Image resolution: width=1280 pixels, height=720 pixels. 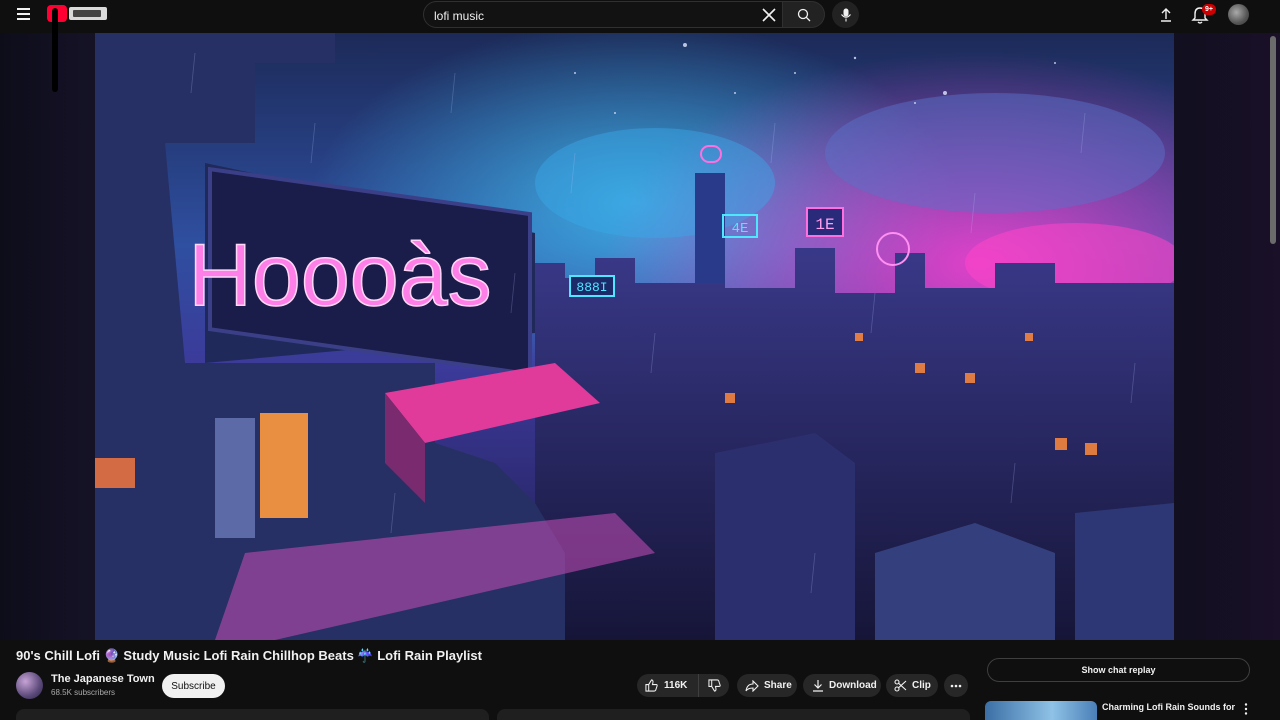 I want to click on download-button: Download, so click(x=842, y=685).